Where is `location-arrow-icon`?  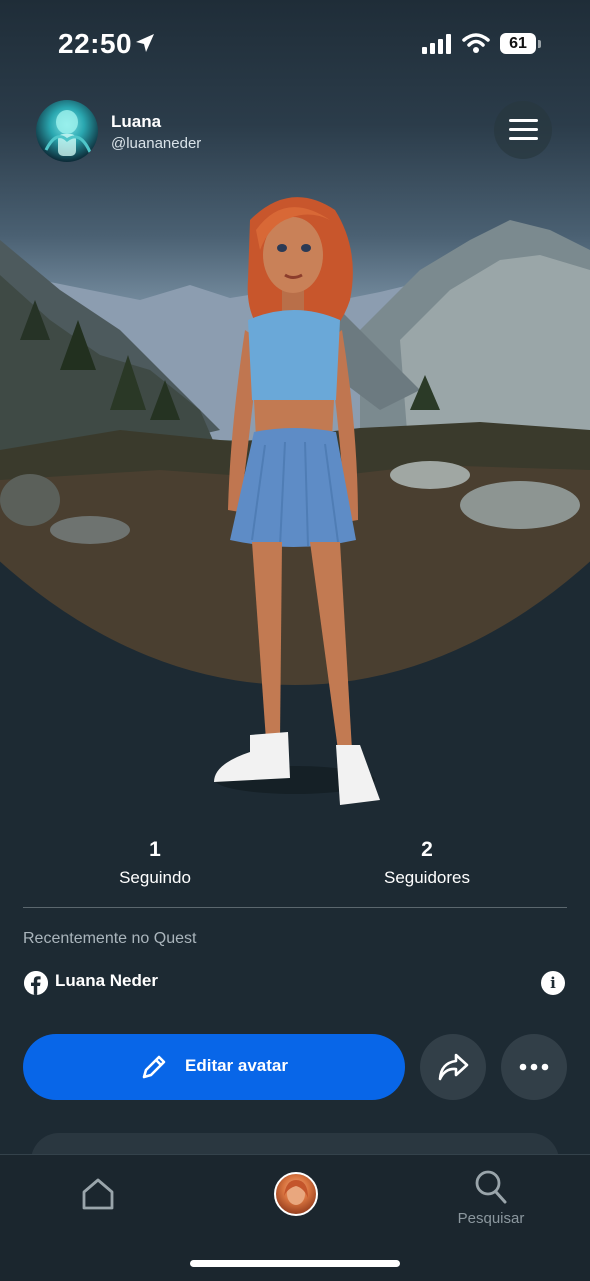 location-arrow-icon is located at coordinates (145, 43).